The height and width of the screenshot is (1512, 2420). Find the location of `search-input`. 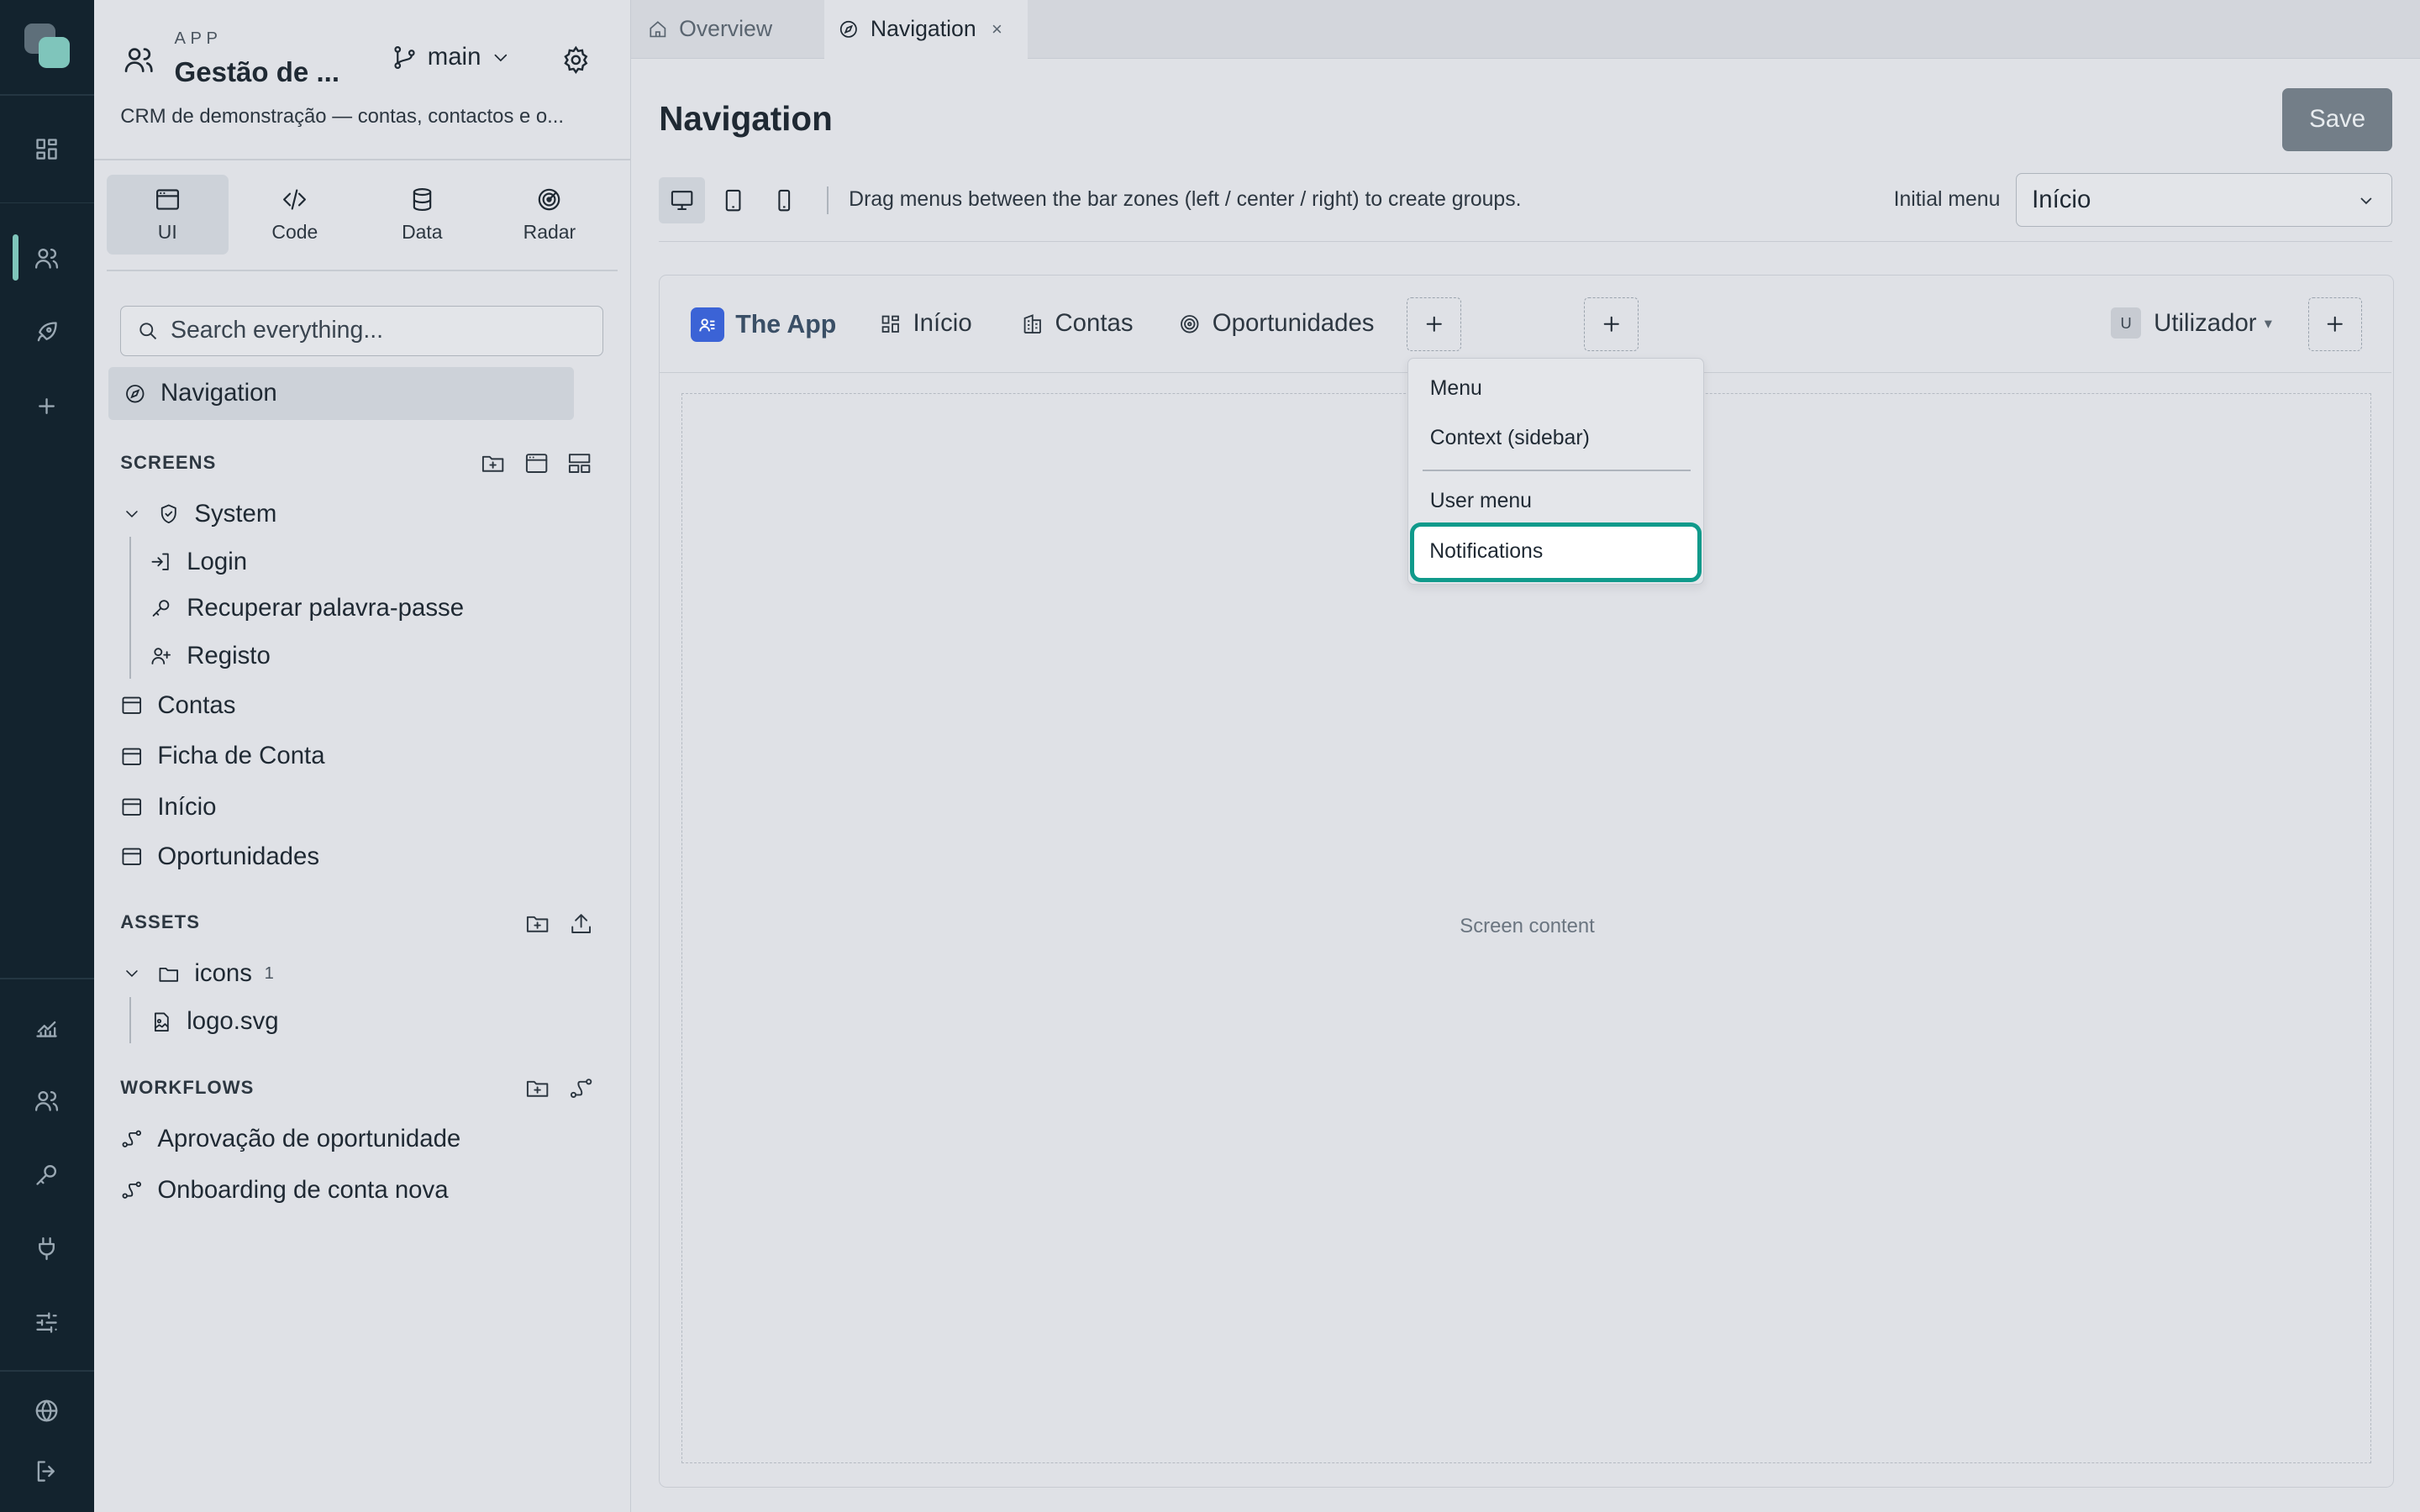

search-input is located at coordinates (371, 331).